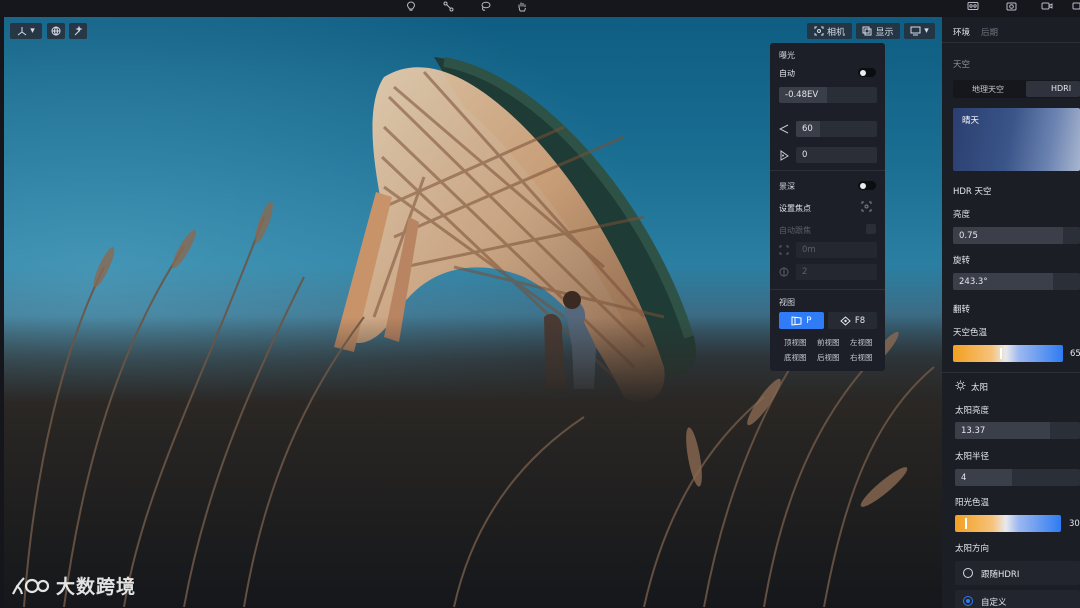 The height and width of the screenshot is (608, 1080). What do you see at coordinates (807, 129) in the screenshot?
I see `fov-value: 60` at bounding box center [807, 129].